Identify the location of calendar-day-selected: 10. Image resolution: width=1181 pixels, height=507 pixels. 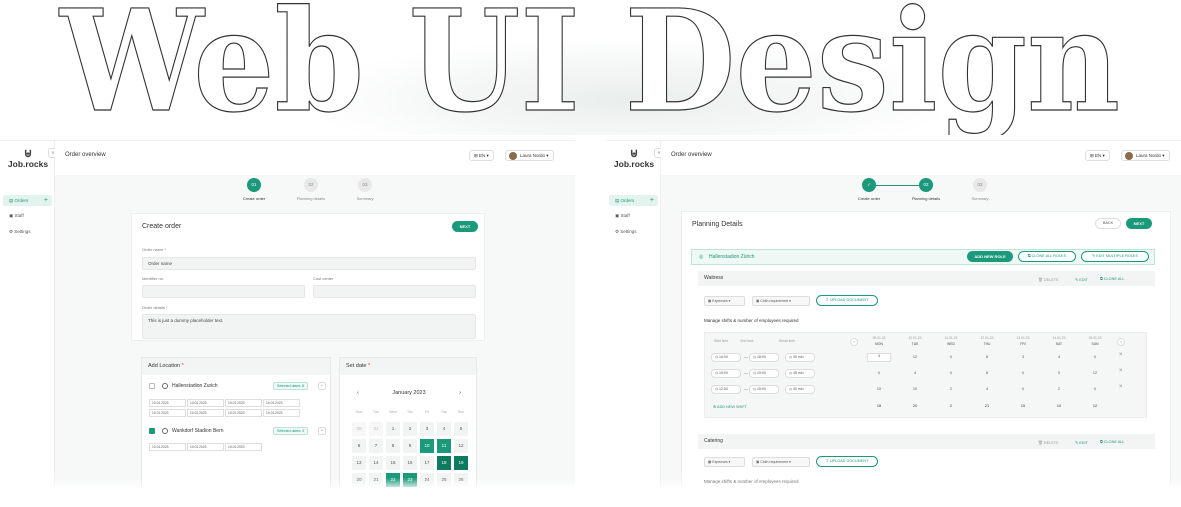
(427, 446).